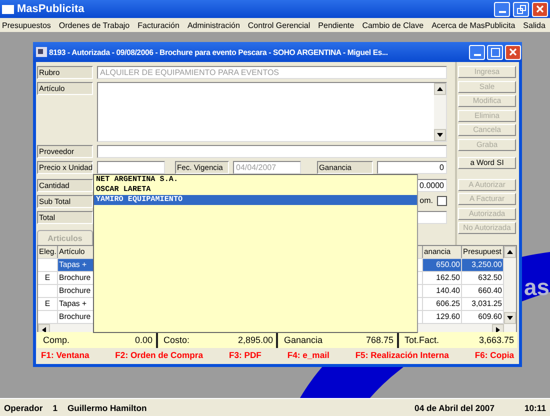 This screenshot has height=416, width=550. Describe the element at coordinates (51, 9) in the screenshot. I see `app-title: MasPublicita` at that location.